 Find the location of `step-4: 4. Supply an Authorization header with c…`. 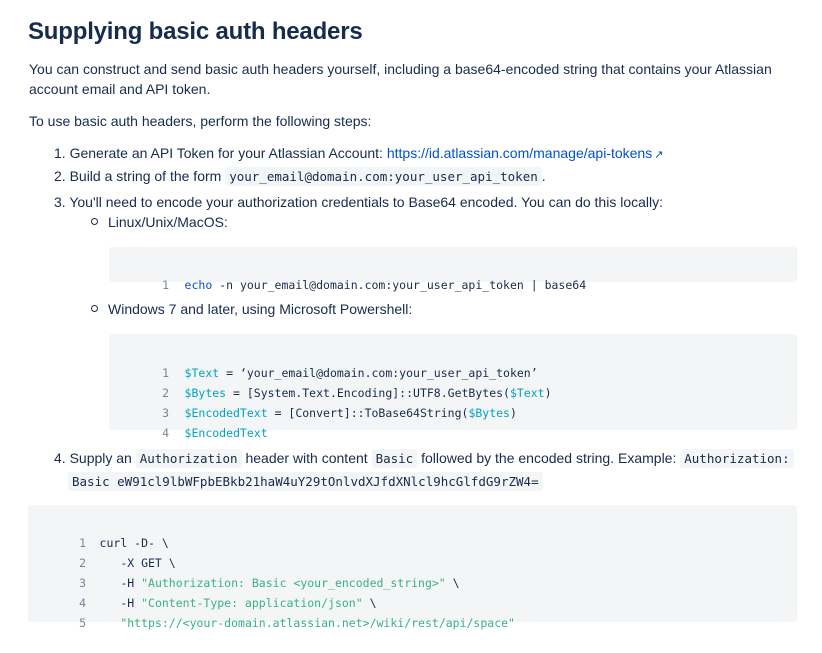

step-4: 4. Supply an Authorization header with c… is located at coordinates (429, 470).